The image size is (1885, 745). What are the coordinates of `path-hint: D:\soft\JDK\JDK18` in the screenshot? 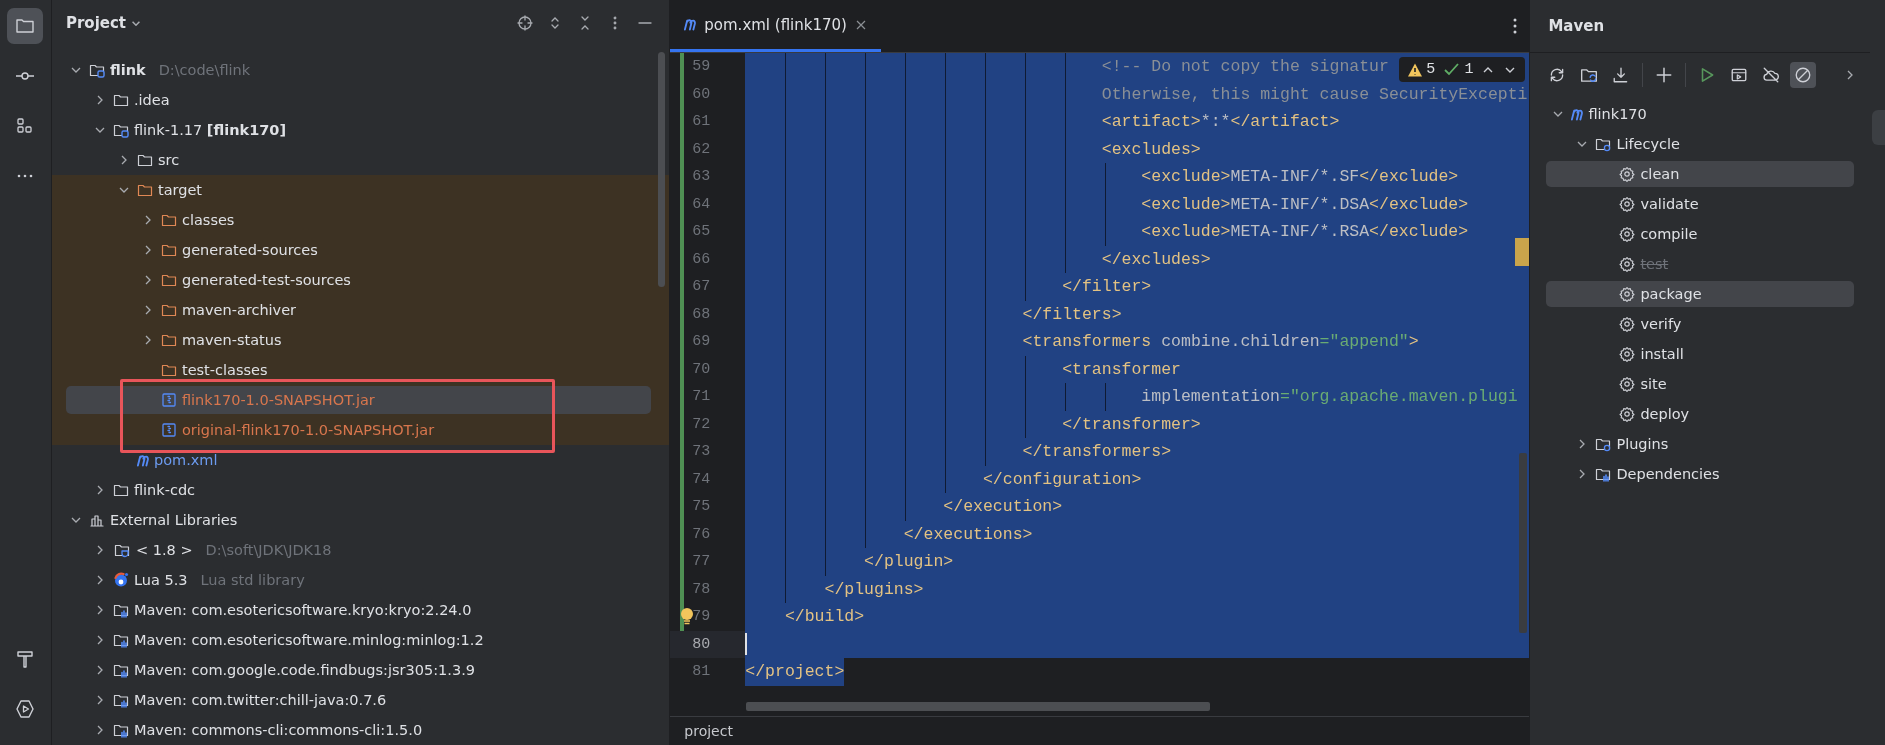 It's located at (268, 550).